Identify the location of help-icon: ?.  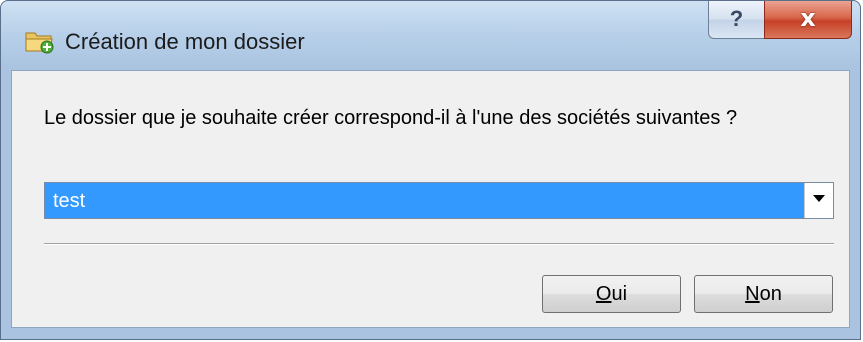
(736, 18).